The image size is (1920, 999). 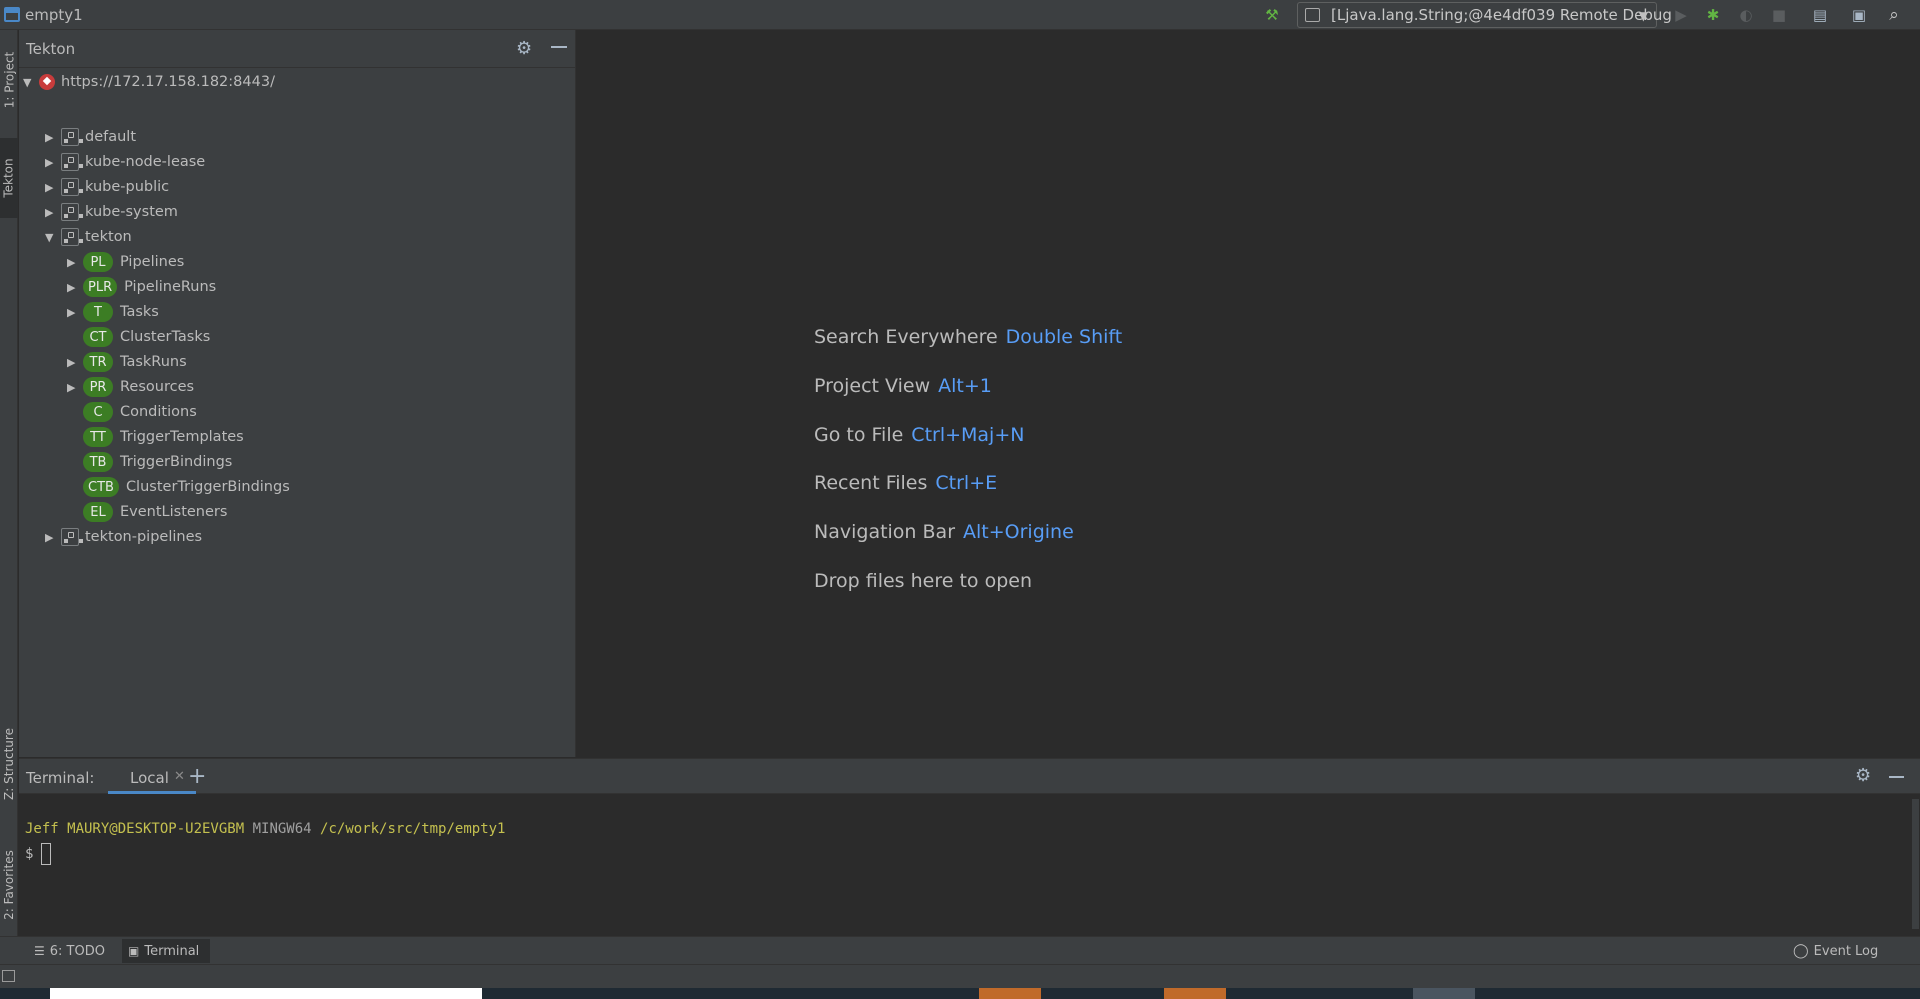 What do you see at coordinates (51, 49) in the screenshot?
I see `panel-title: Tekton` at bounding box center [51, 49].